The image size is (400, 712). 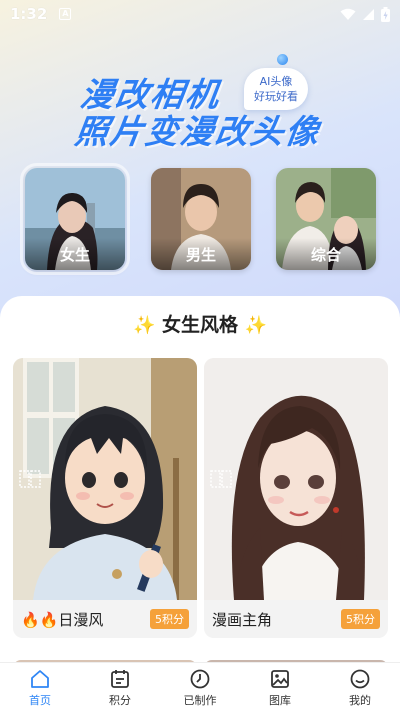 I want to click on notification-app-icon: A, so click(x=65, y=14).